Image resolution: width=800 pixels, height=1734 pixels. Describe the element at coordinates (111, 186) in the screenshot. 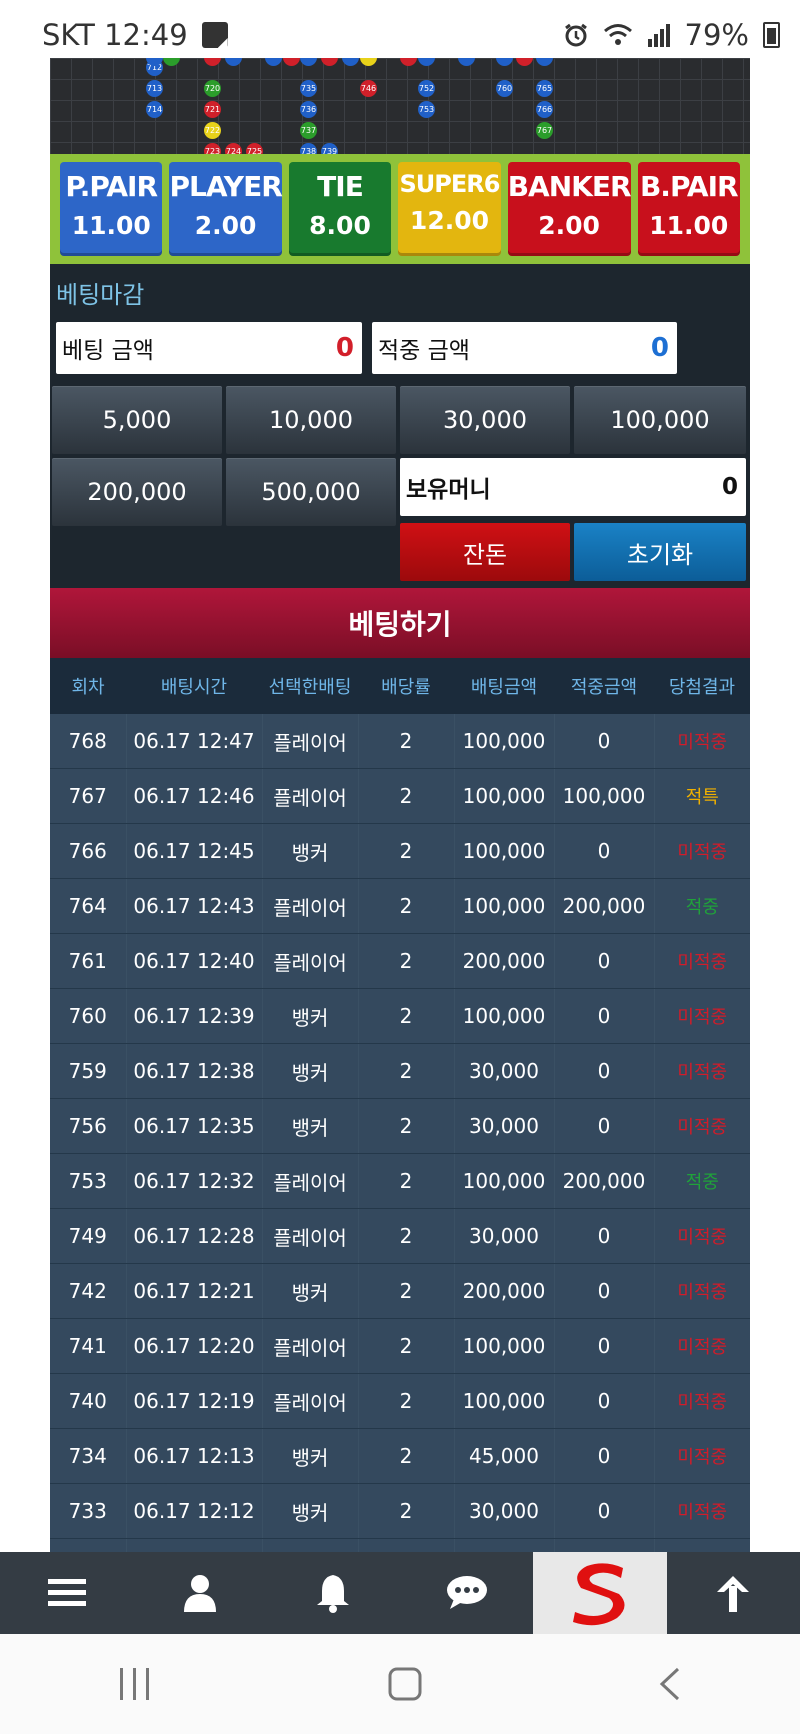

I see `bet-option-name: P.PAIR` at that location.